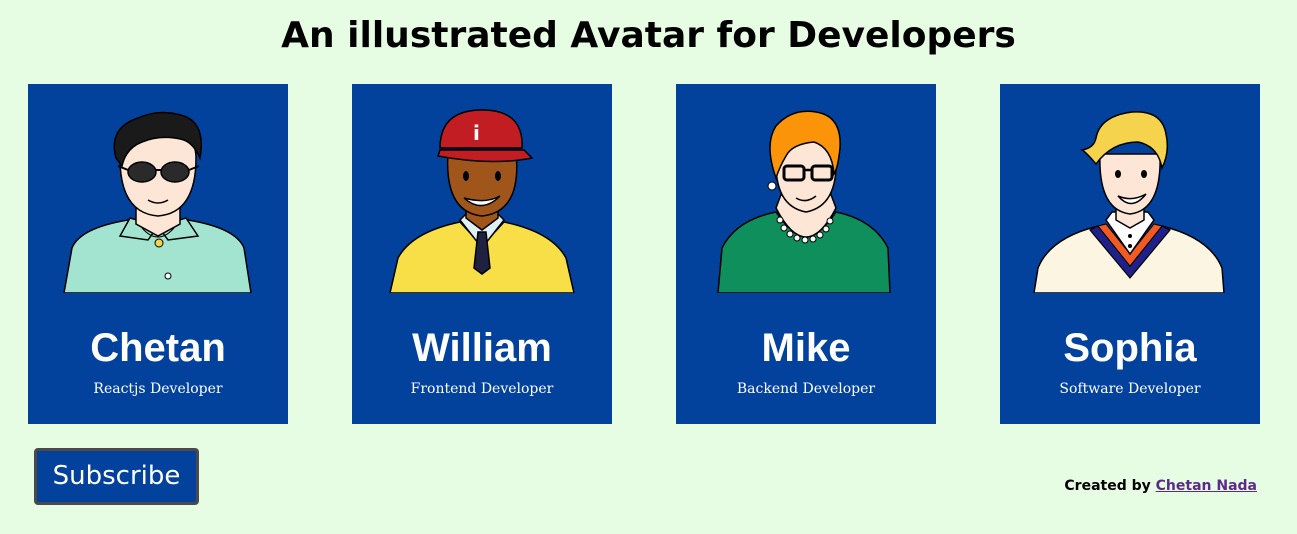 The width and height of the screenshot is (1297, 534). I want to click on avatar-card-william: i William Frontend Developer, so click(482, 254).